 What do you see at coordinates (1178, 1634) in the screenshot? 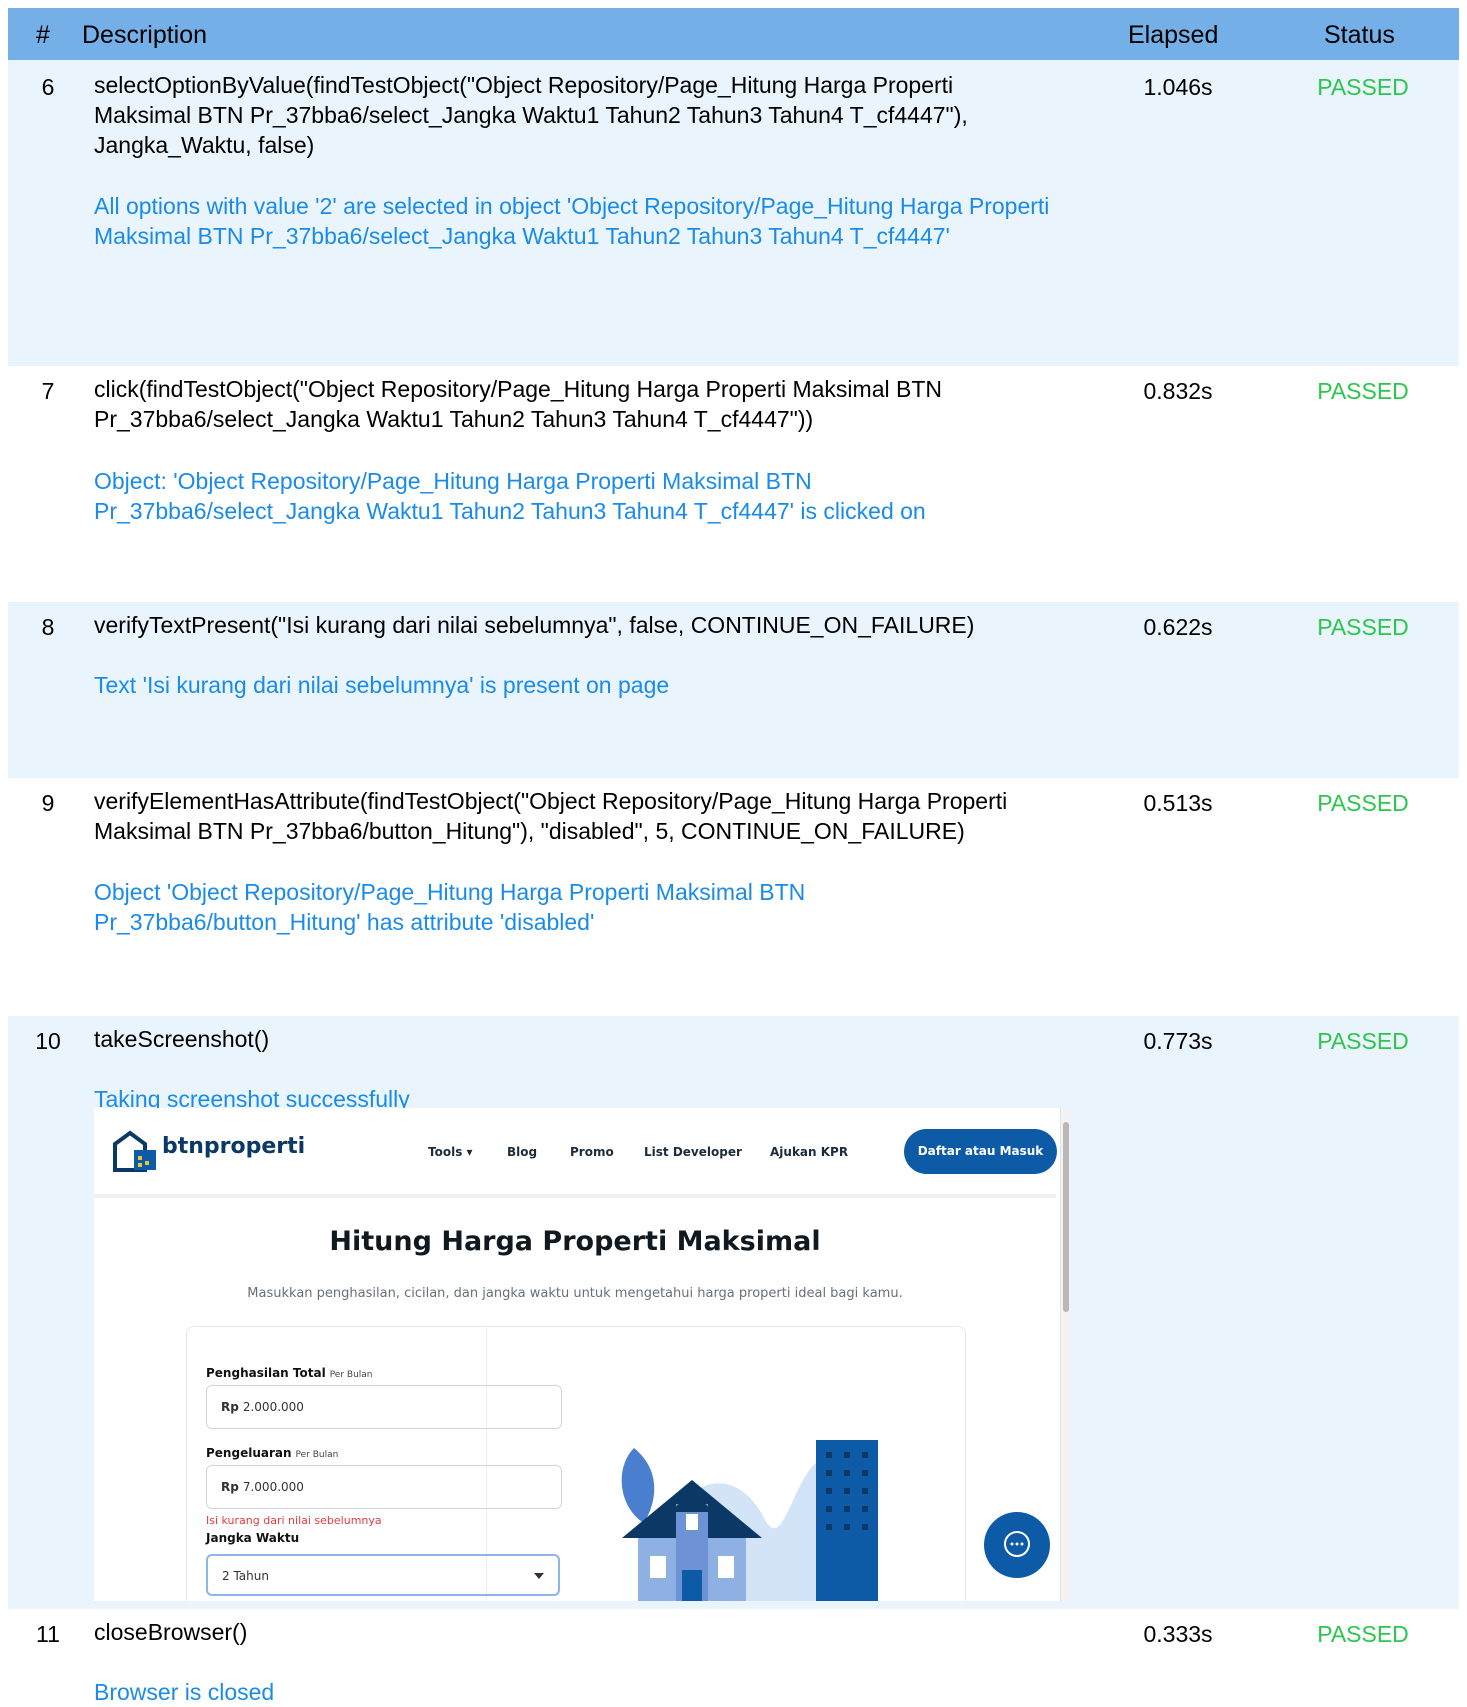
I see `row-elapsed: 0.333s` at bounding box center [1178, 1634].